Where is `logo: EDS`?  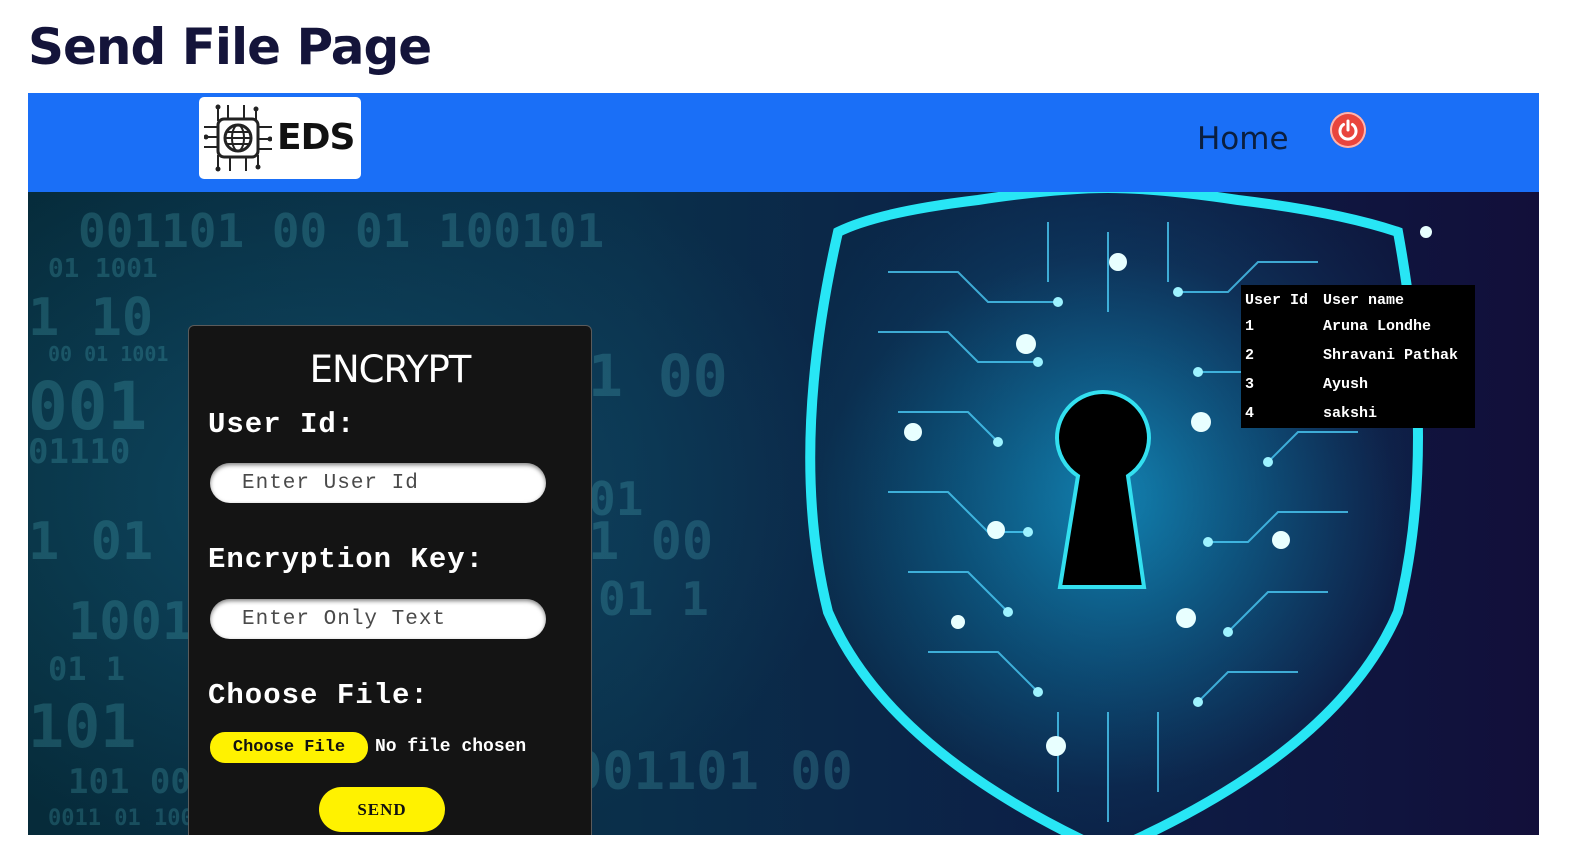
logo: EDS is located at coordinates (280, 138).